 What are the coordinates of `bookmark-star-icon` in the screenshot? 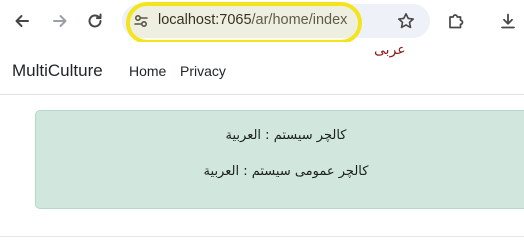 It's located at (406, 21).